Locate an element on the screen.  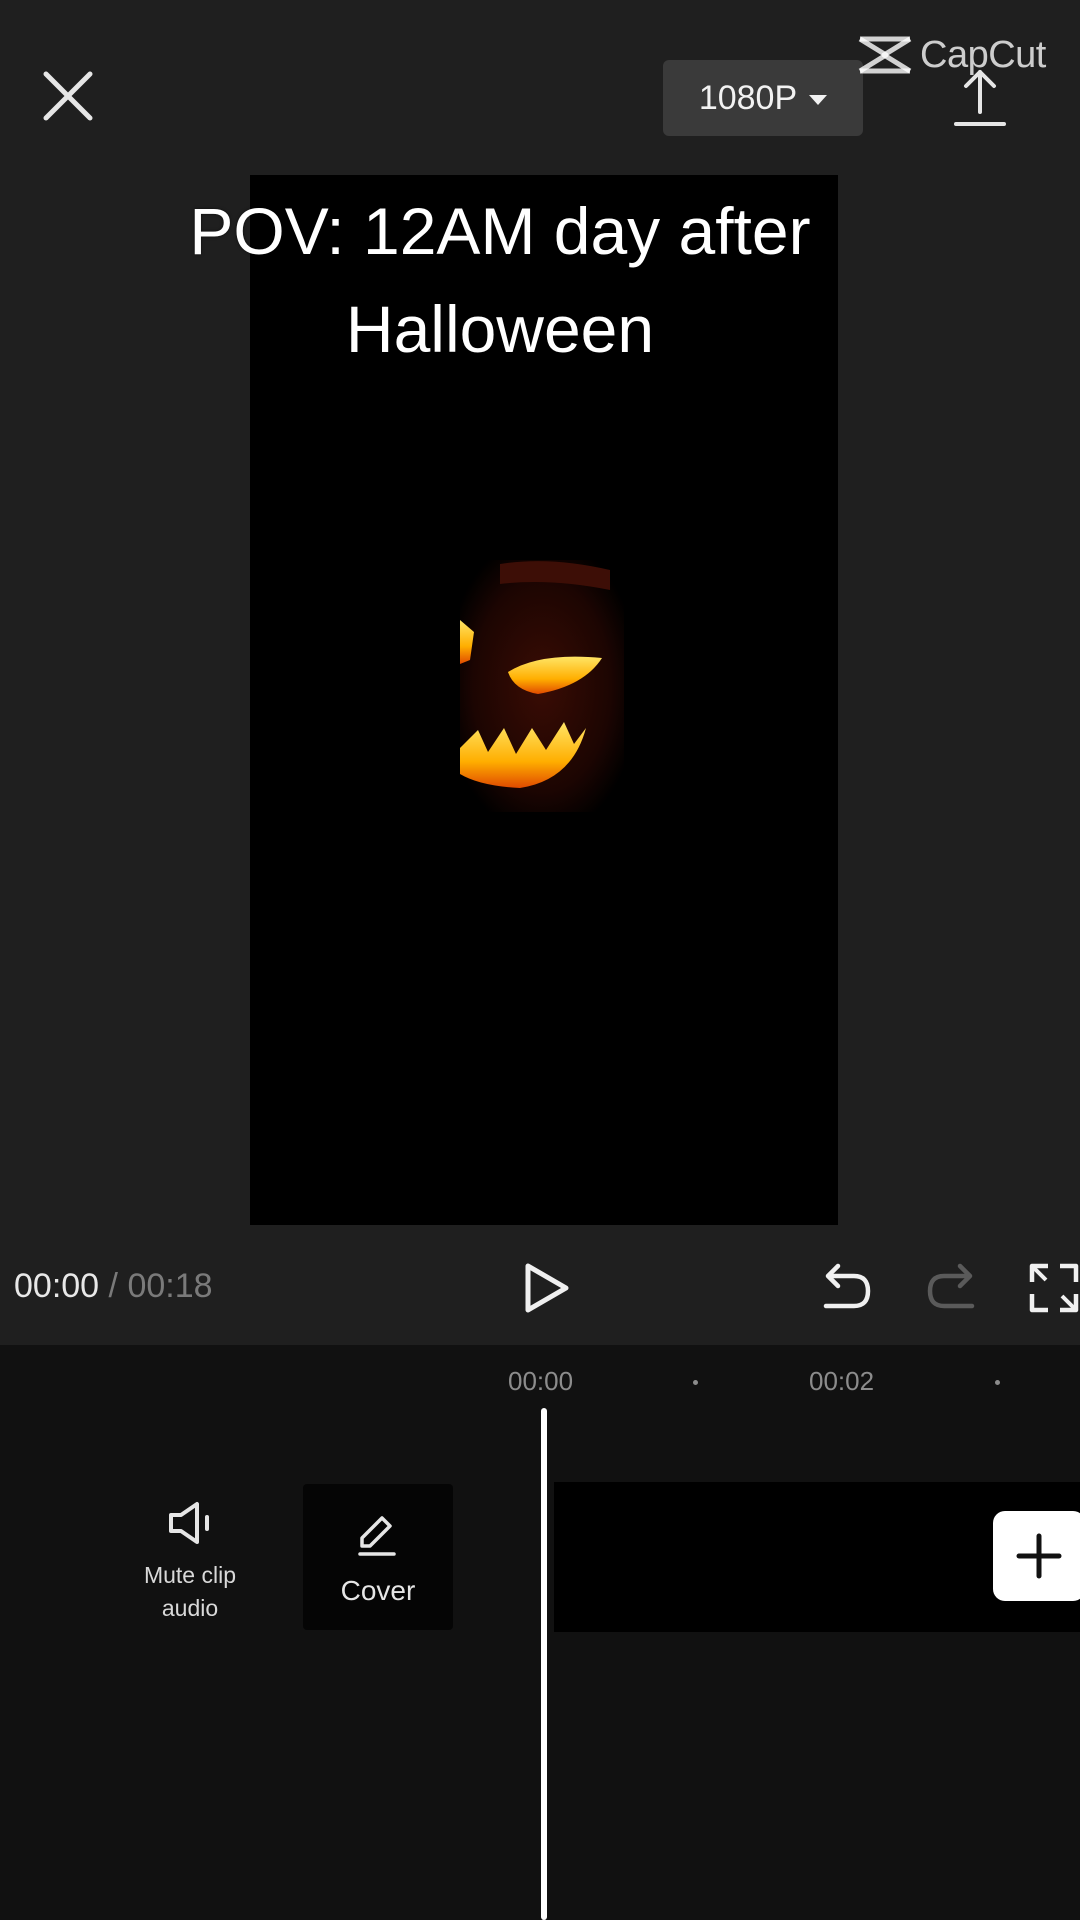
mute-clip-audio-label: Mute clip audio is located at coordinates (190, 1591).